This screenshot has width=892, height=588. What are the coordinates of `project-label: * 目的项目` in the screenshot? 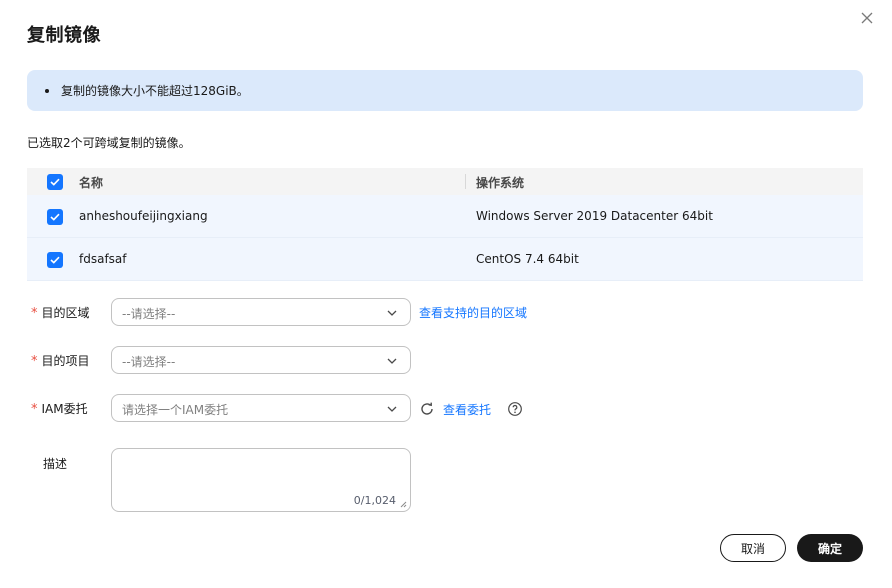 It's located at (60, 360).